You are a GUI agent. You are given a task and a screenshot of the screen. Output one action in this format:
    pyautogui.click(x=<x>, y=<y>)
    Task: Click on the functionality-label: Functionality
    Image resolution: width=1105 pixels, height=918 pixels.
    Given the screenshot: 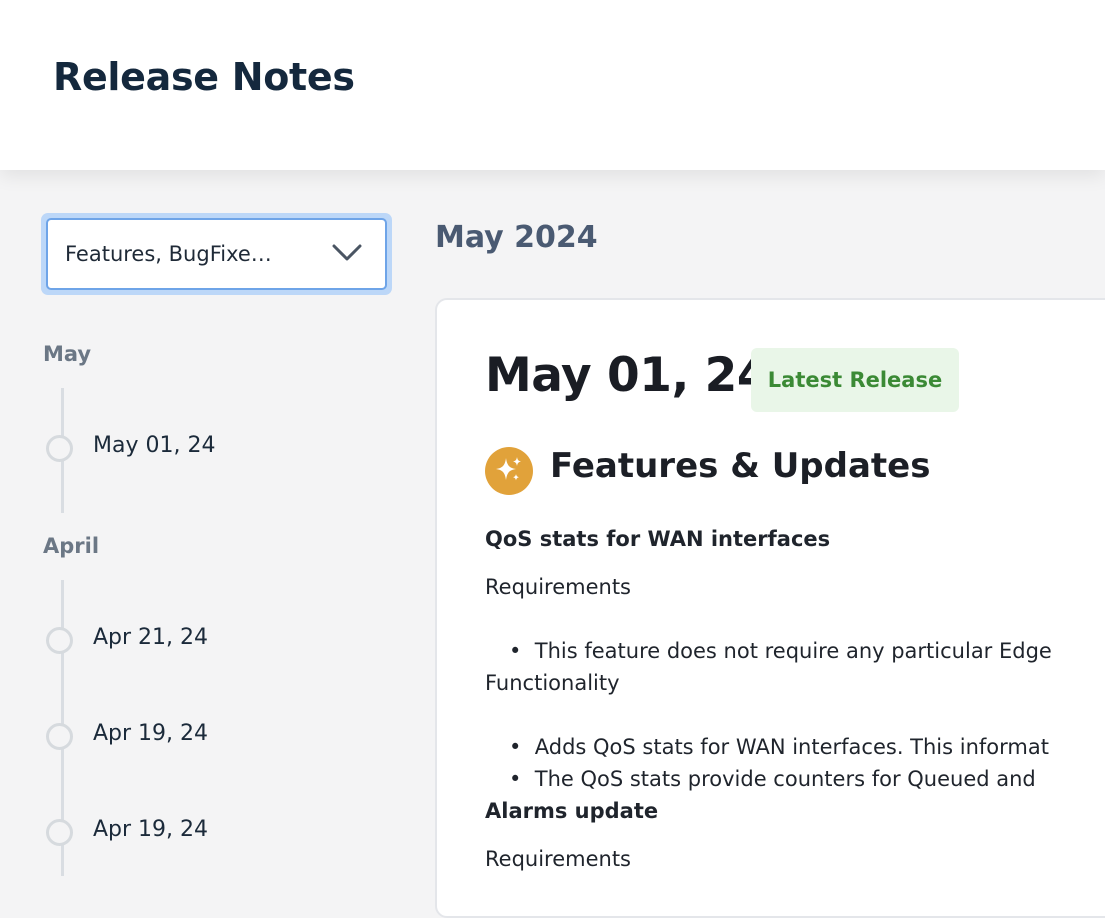 What is the action you would take?
    pyautogui.click(x=552, y=683)
    